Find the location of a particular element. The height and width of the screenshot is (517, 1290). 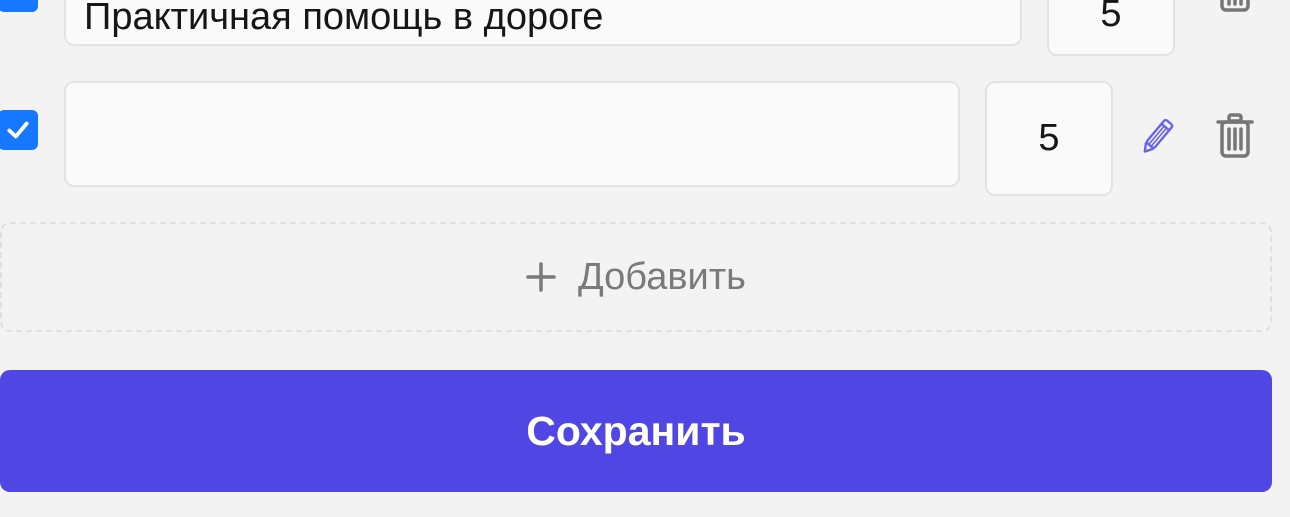

row-1-quantity-value: 5 is located at coordinates (1111, 17).